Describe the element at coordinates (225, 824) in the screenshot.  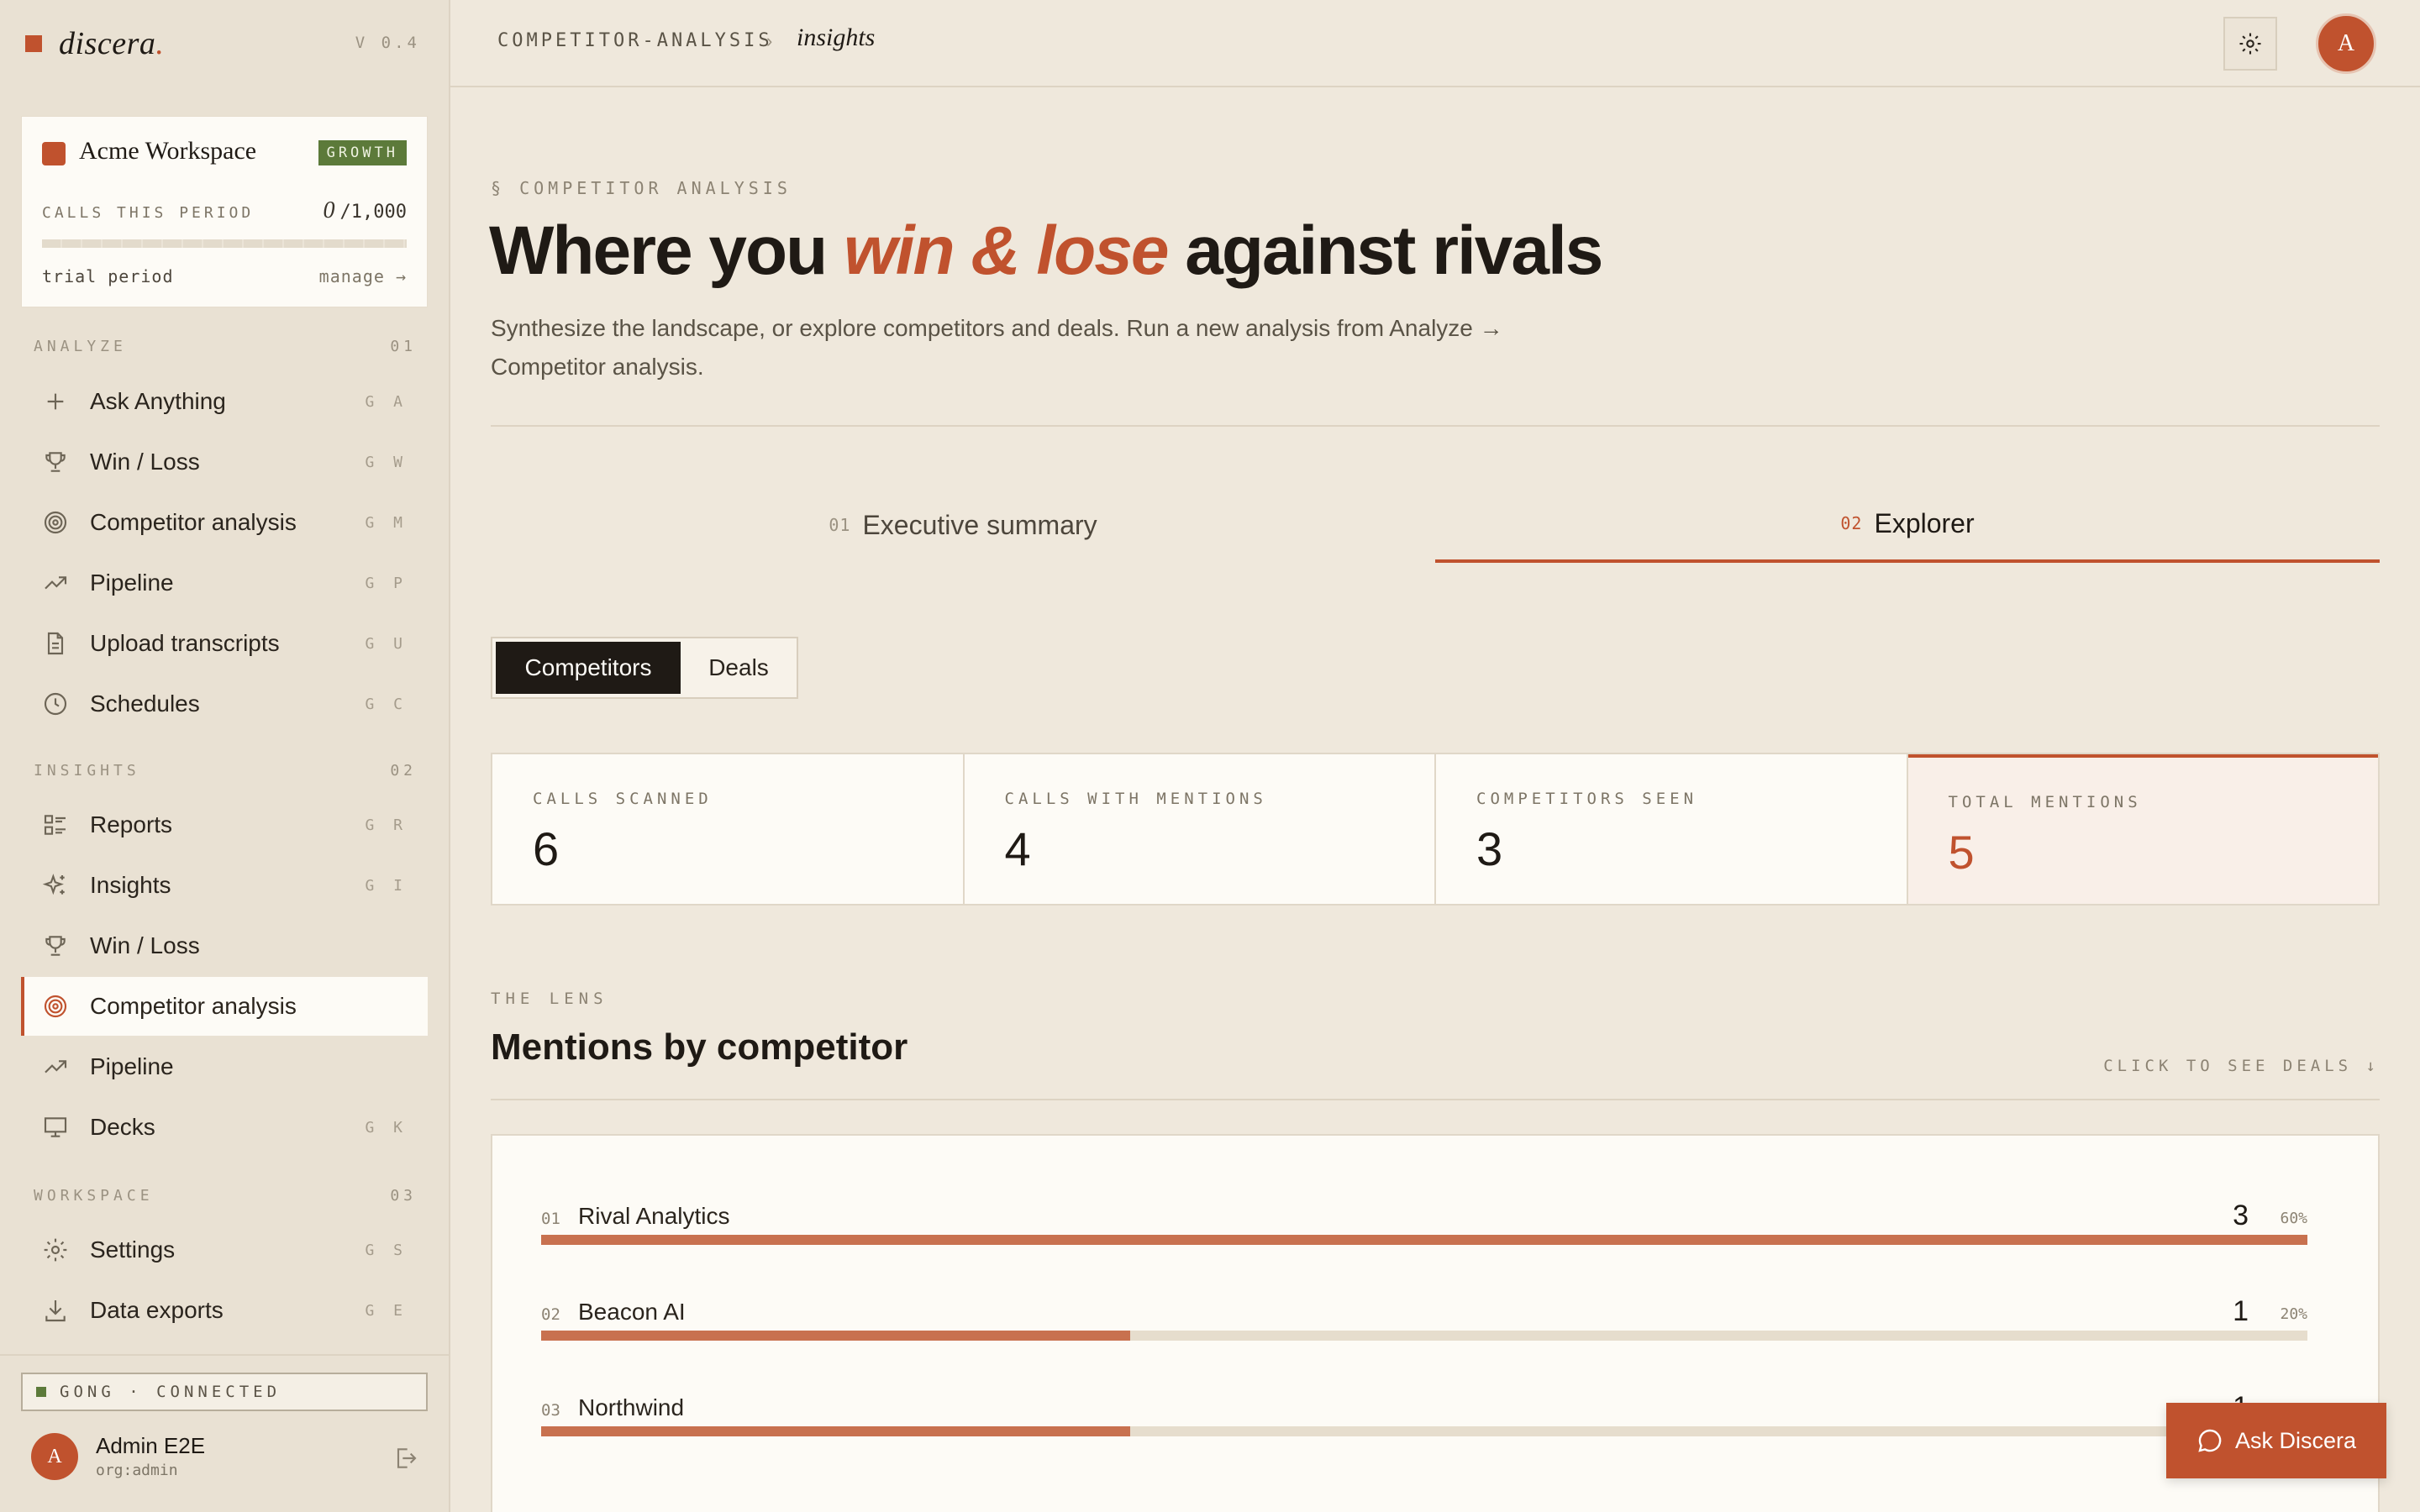
I see `sidebar-item-reports: Reports G R` at that location.